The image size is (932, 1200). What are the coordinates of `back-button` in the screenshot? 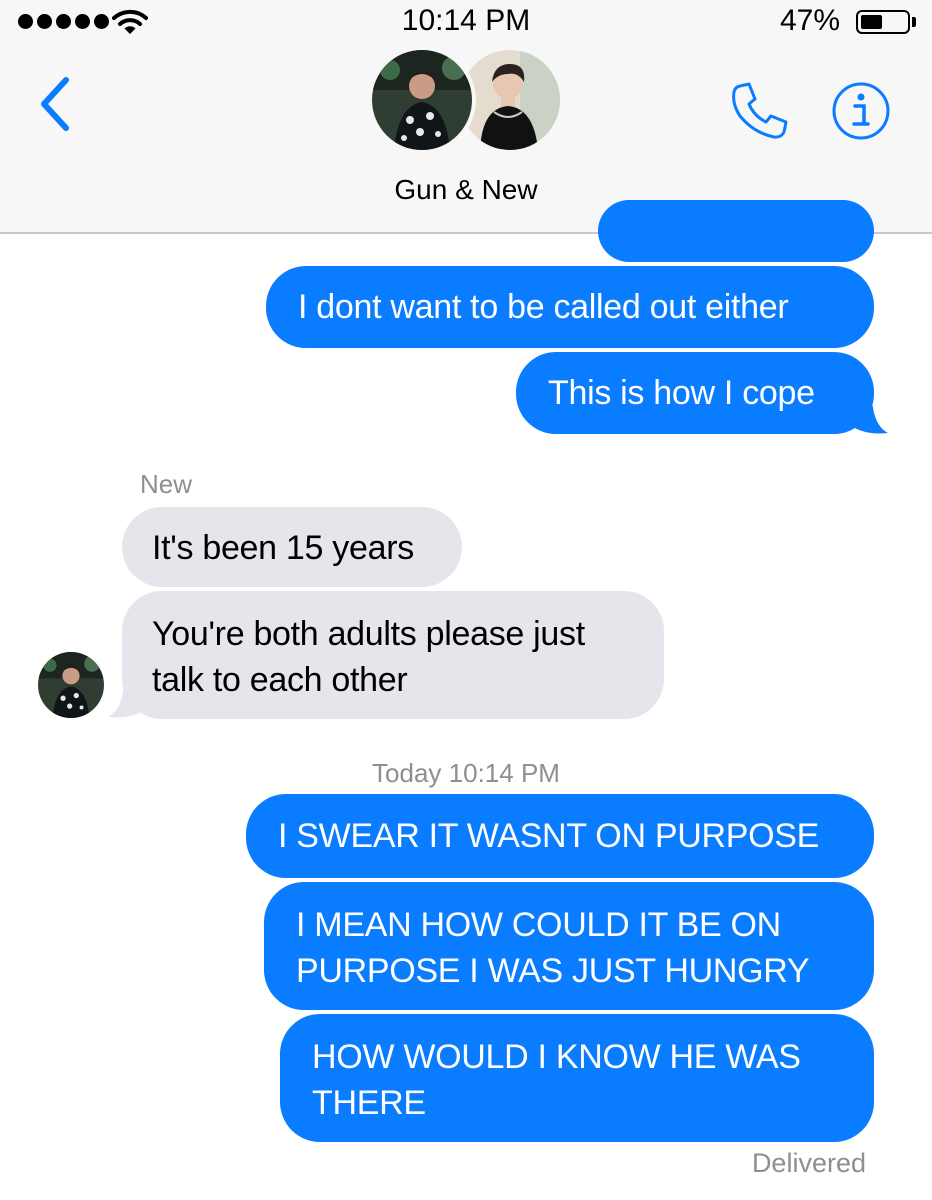 It's located at (60, 104).